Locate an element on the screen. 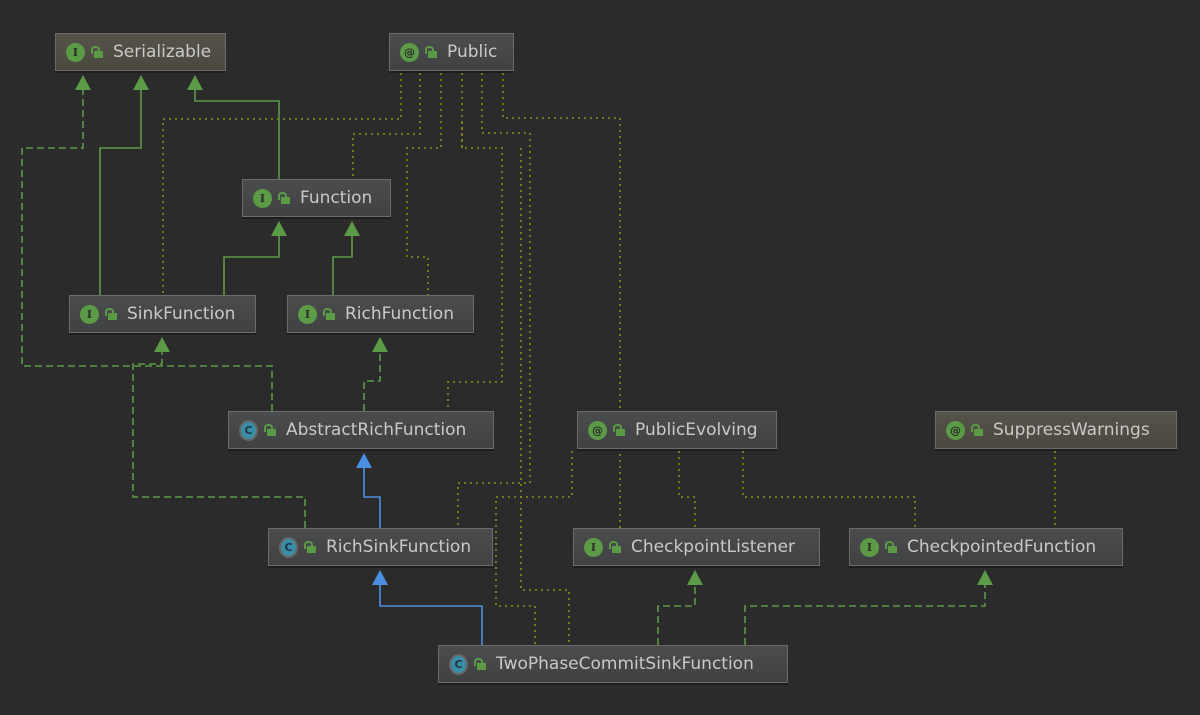 This screenshot has width=1200, height=715. node-label: CheckpointListener is located at coordinates (713, 547).